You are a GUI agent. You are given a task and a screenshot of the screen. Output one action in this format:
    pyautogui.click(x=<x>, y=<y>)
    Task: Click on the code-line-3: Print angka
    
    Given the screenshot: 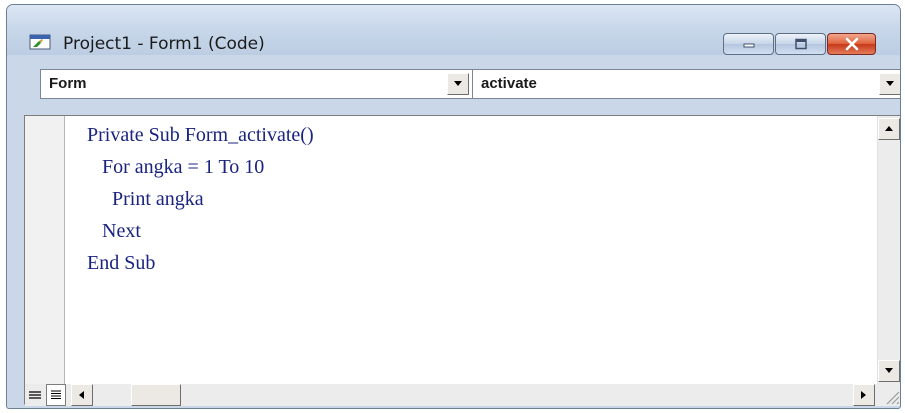 What is the action you would take?
    pyautogui.click(x=200, y=199)
    